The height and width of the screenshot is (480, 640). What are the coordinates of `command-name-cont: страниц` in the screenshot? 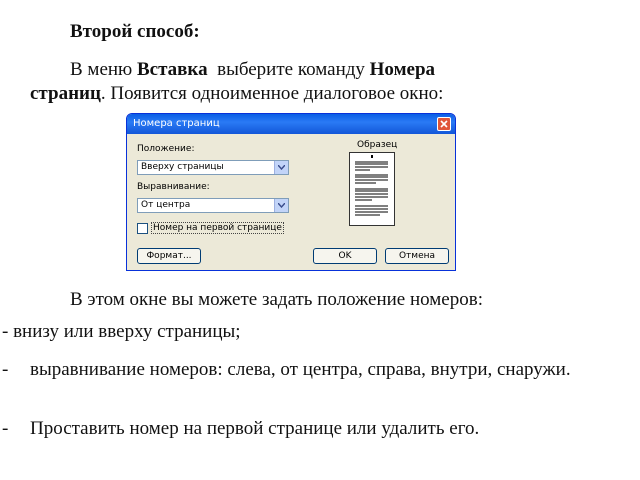 It's located at (65, 93).